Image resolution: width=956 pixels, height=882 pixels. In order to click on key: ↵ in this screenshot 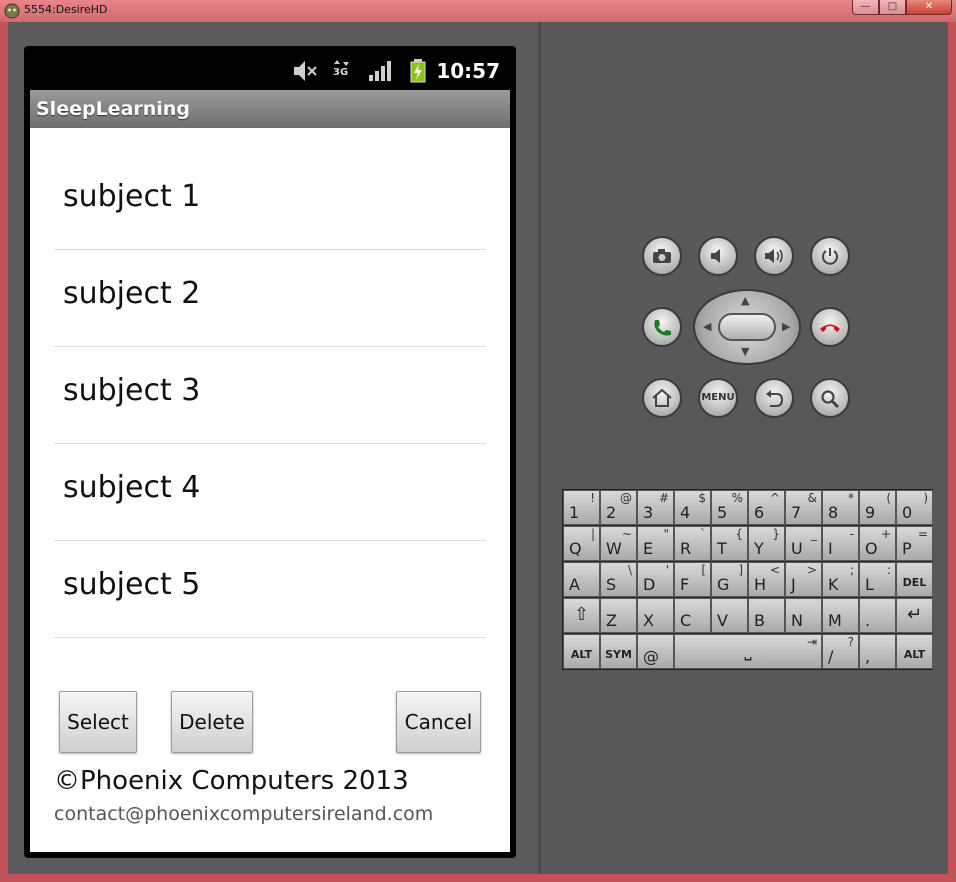, I will do `click(914, 615)`.